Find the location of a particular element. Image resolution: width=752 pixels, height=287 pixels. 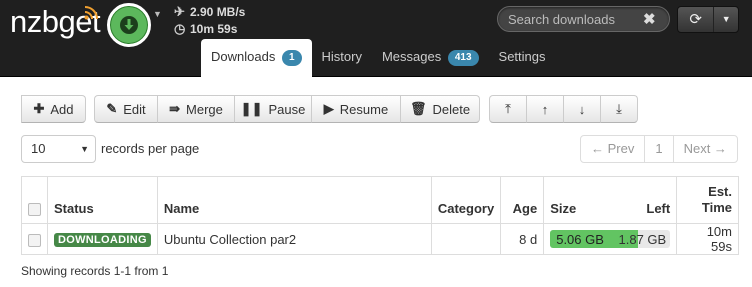

clock-icon: ◷ is located at coordinates (180, 28).